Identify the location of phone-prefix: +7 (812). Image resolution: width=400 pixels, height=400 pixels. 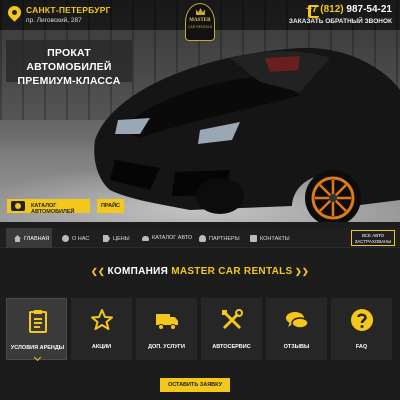
(326, 9).